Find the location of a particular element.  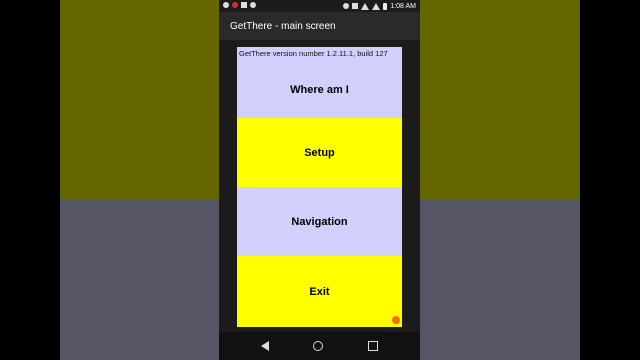

notification-icon is located at coordinates (226, 5).